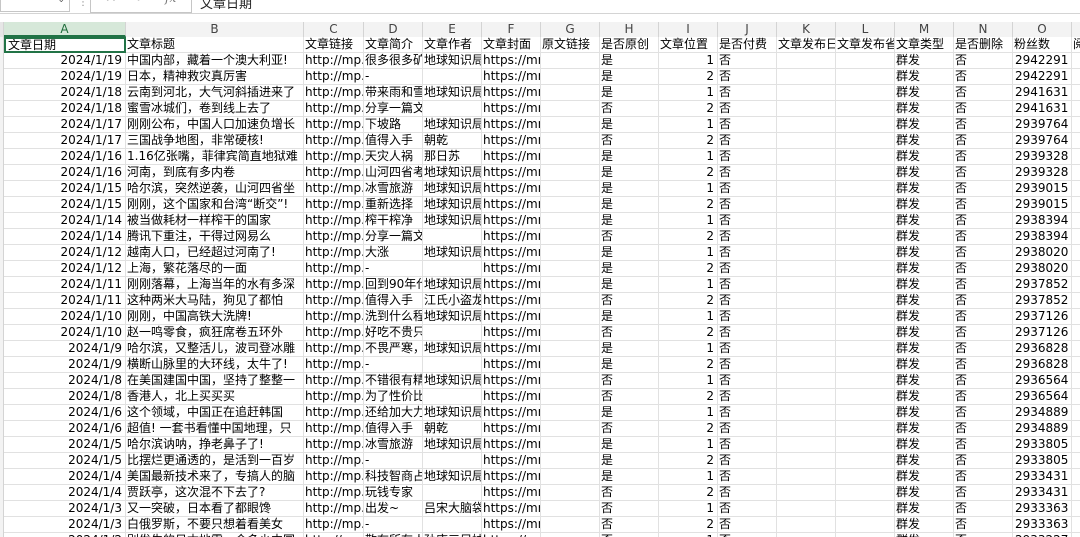  I want to click on function-icon: fx, so click(170, 2).